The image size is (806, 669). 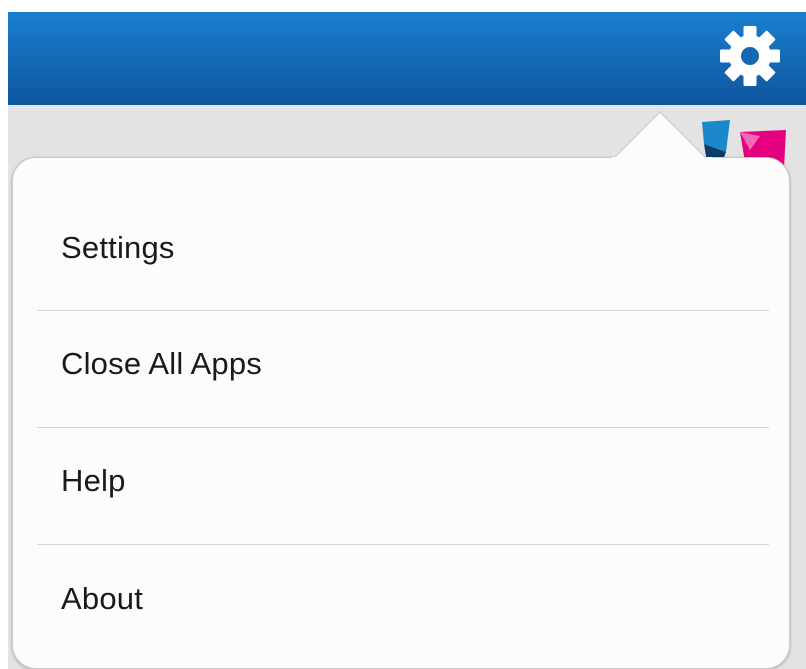 What do you see at coordinates (93, 480) in the screenshot?
I see `menu-item-label: Help` at bounding box center [93, 480].